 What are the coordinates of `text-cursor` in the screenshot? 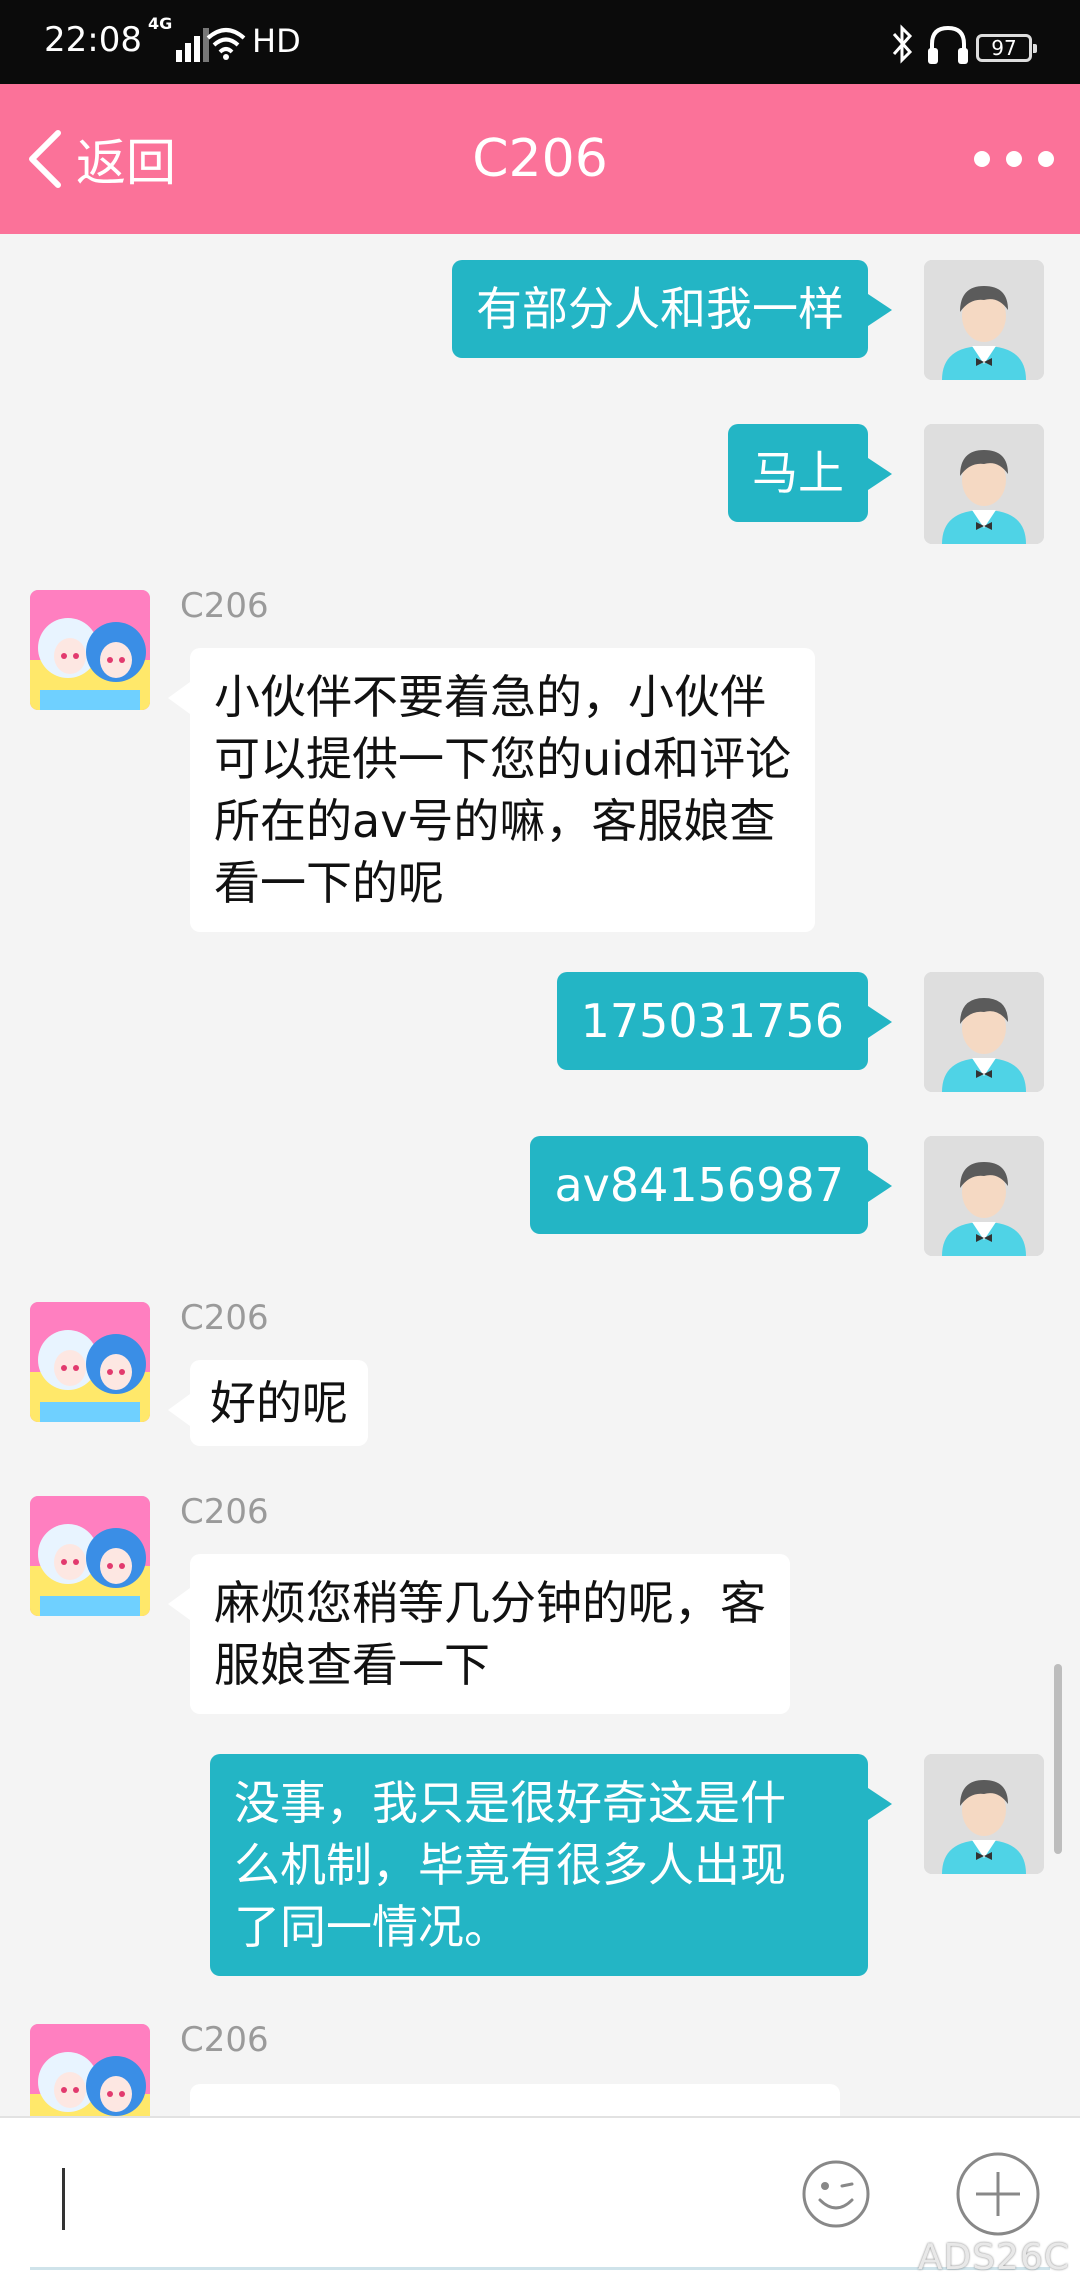 It's located at (63, 2199).